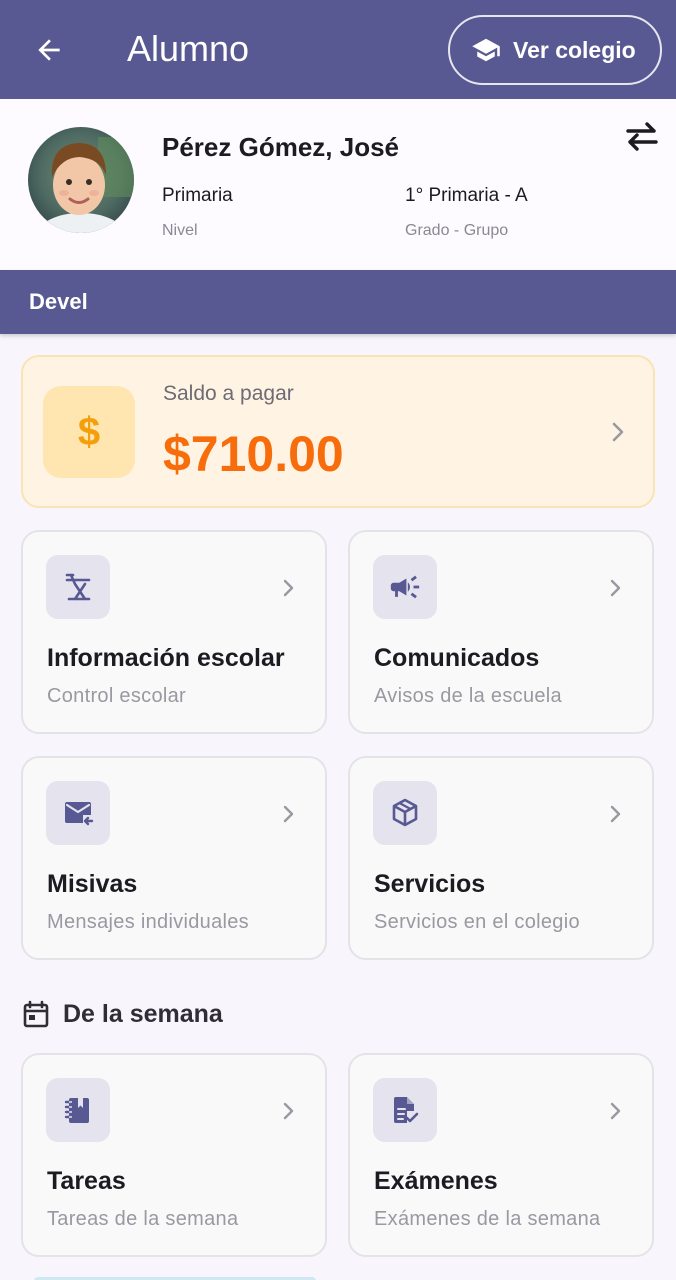 This screenshot has width=676, height=1280. What do you see at coordinates (338, 49) in the screenshot?
I see `app-bar: Alumno Ver colegio` at bounding box center [338, 49].